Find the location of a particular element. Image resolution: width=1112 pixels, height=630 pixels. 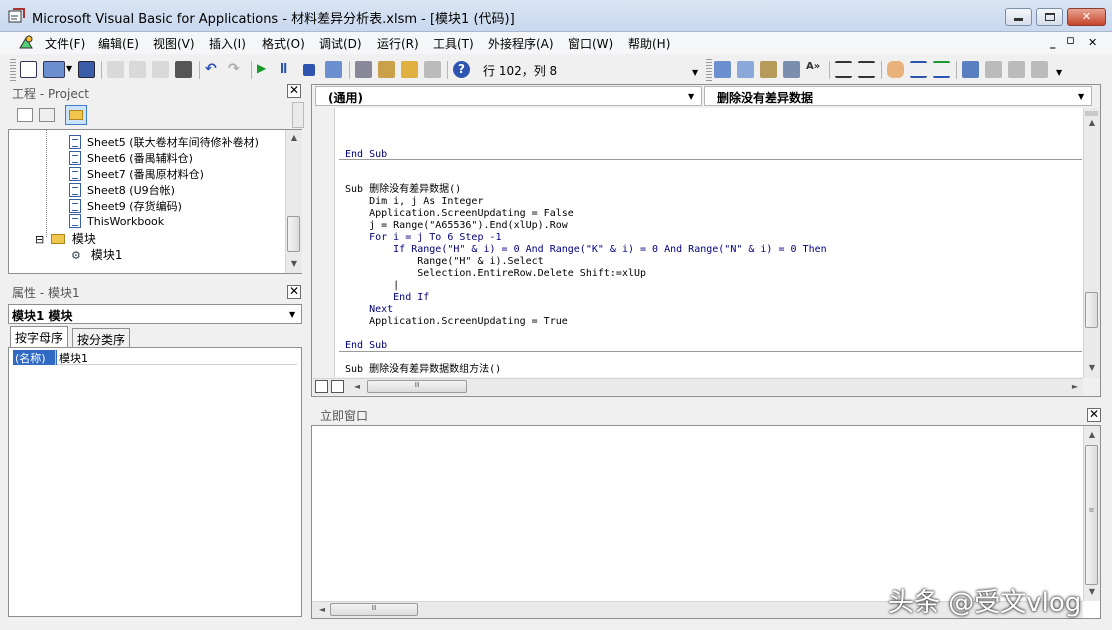

run-icon: ▶ is located at coordinates (265, 69).